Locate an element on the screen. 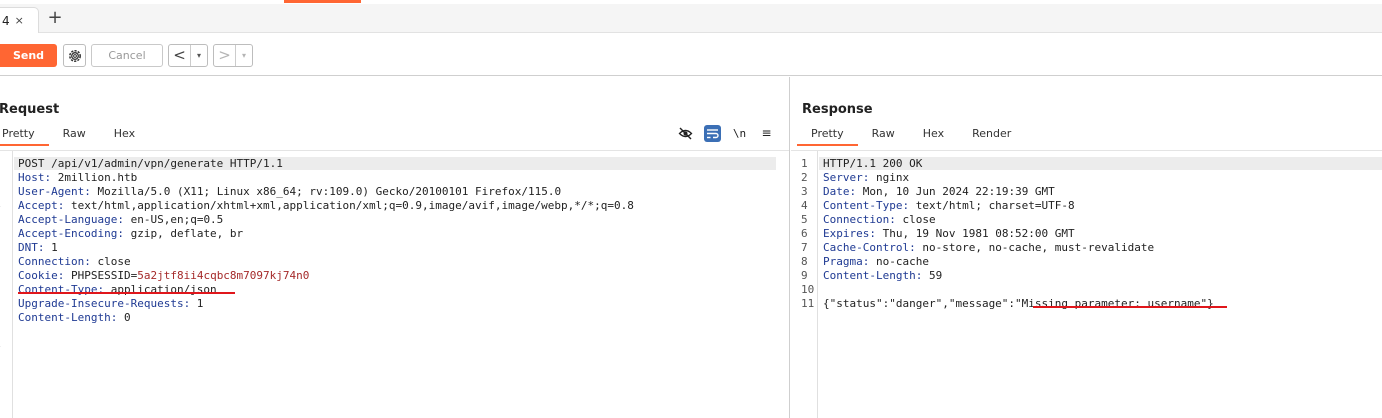  code-line: 5 Connection: close is located at coordinates (1086, 220).